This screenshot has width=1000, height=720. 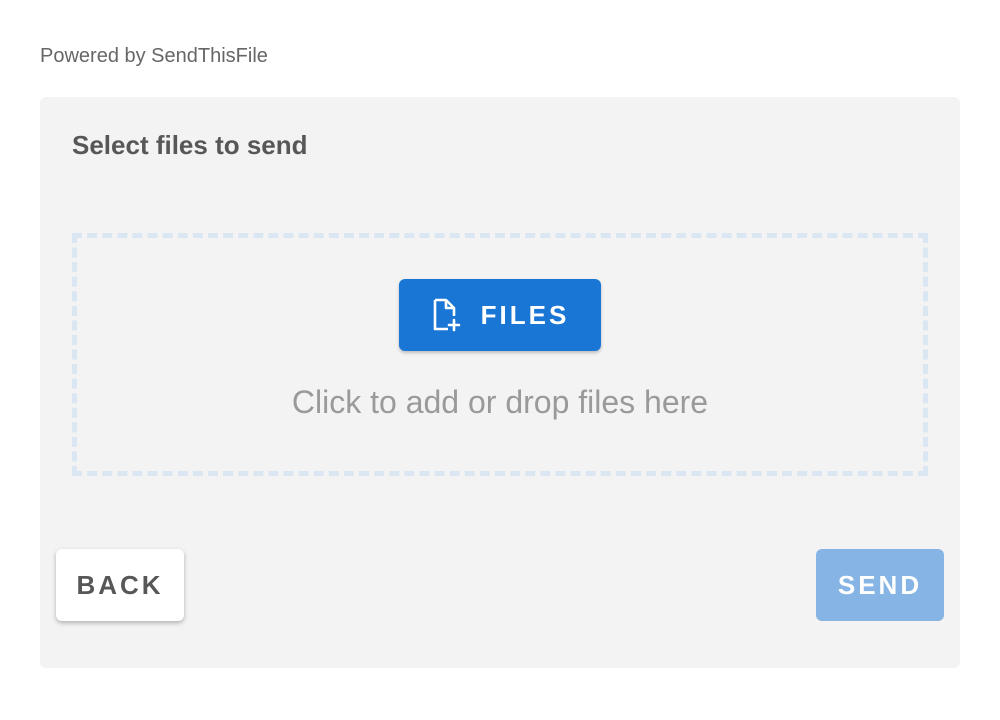 What do you see at coordinates (446, 315) in the screenshot?
I see `file-add-icon` at bounding box center [446, 315].